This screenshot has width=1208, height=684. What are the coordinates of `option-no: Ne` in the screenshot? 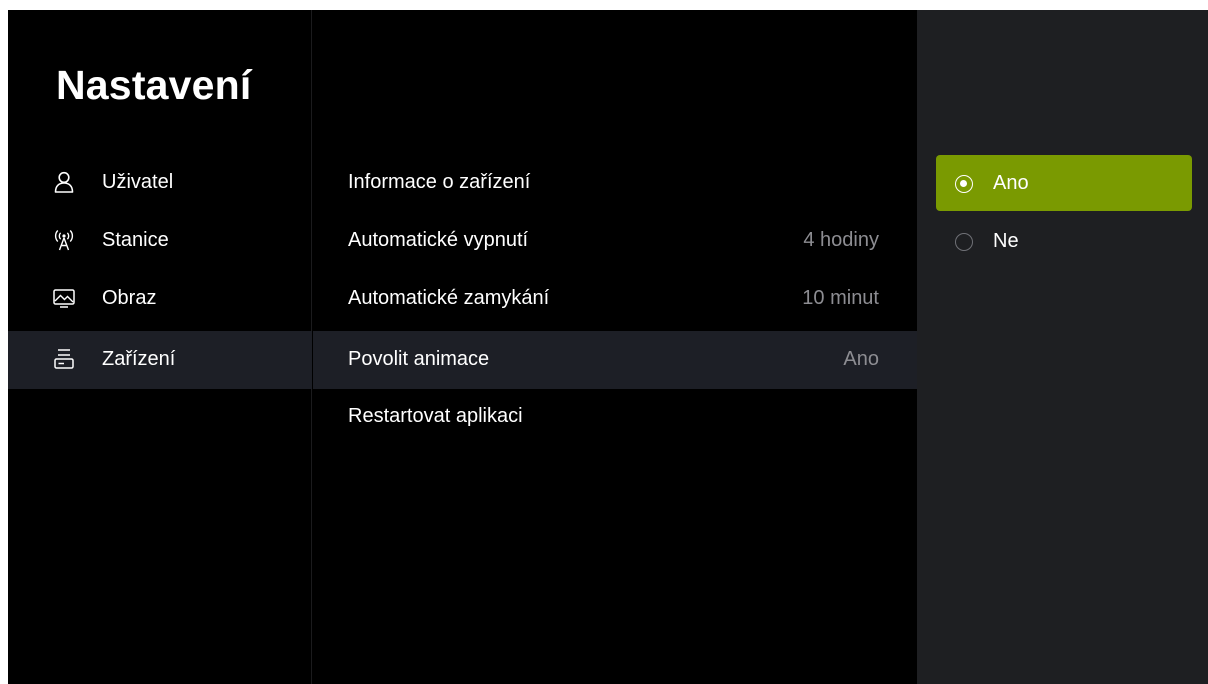 It's located at (1064, 241).